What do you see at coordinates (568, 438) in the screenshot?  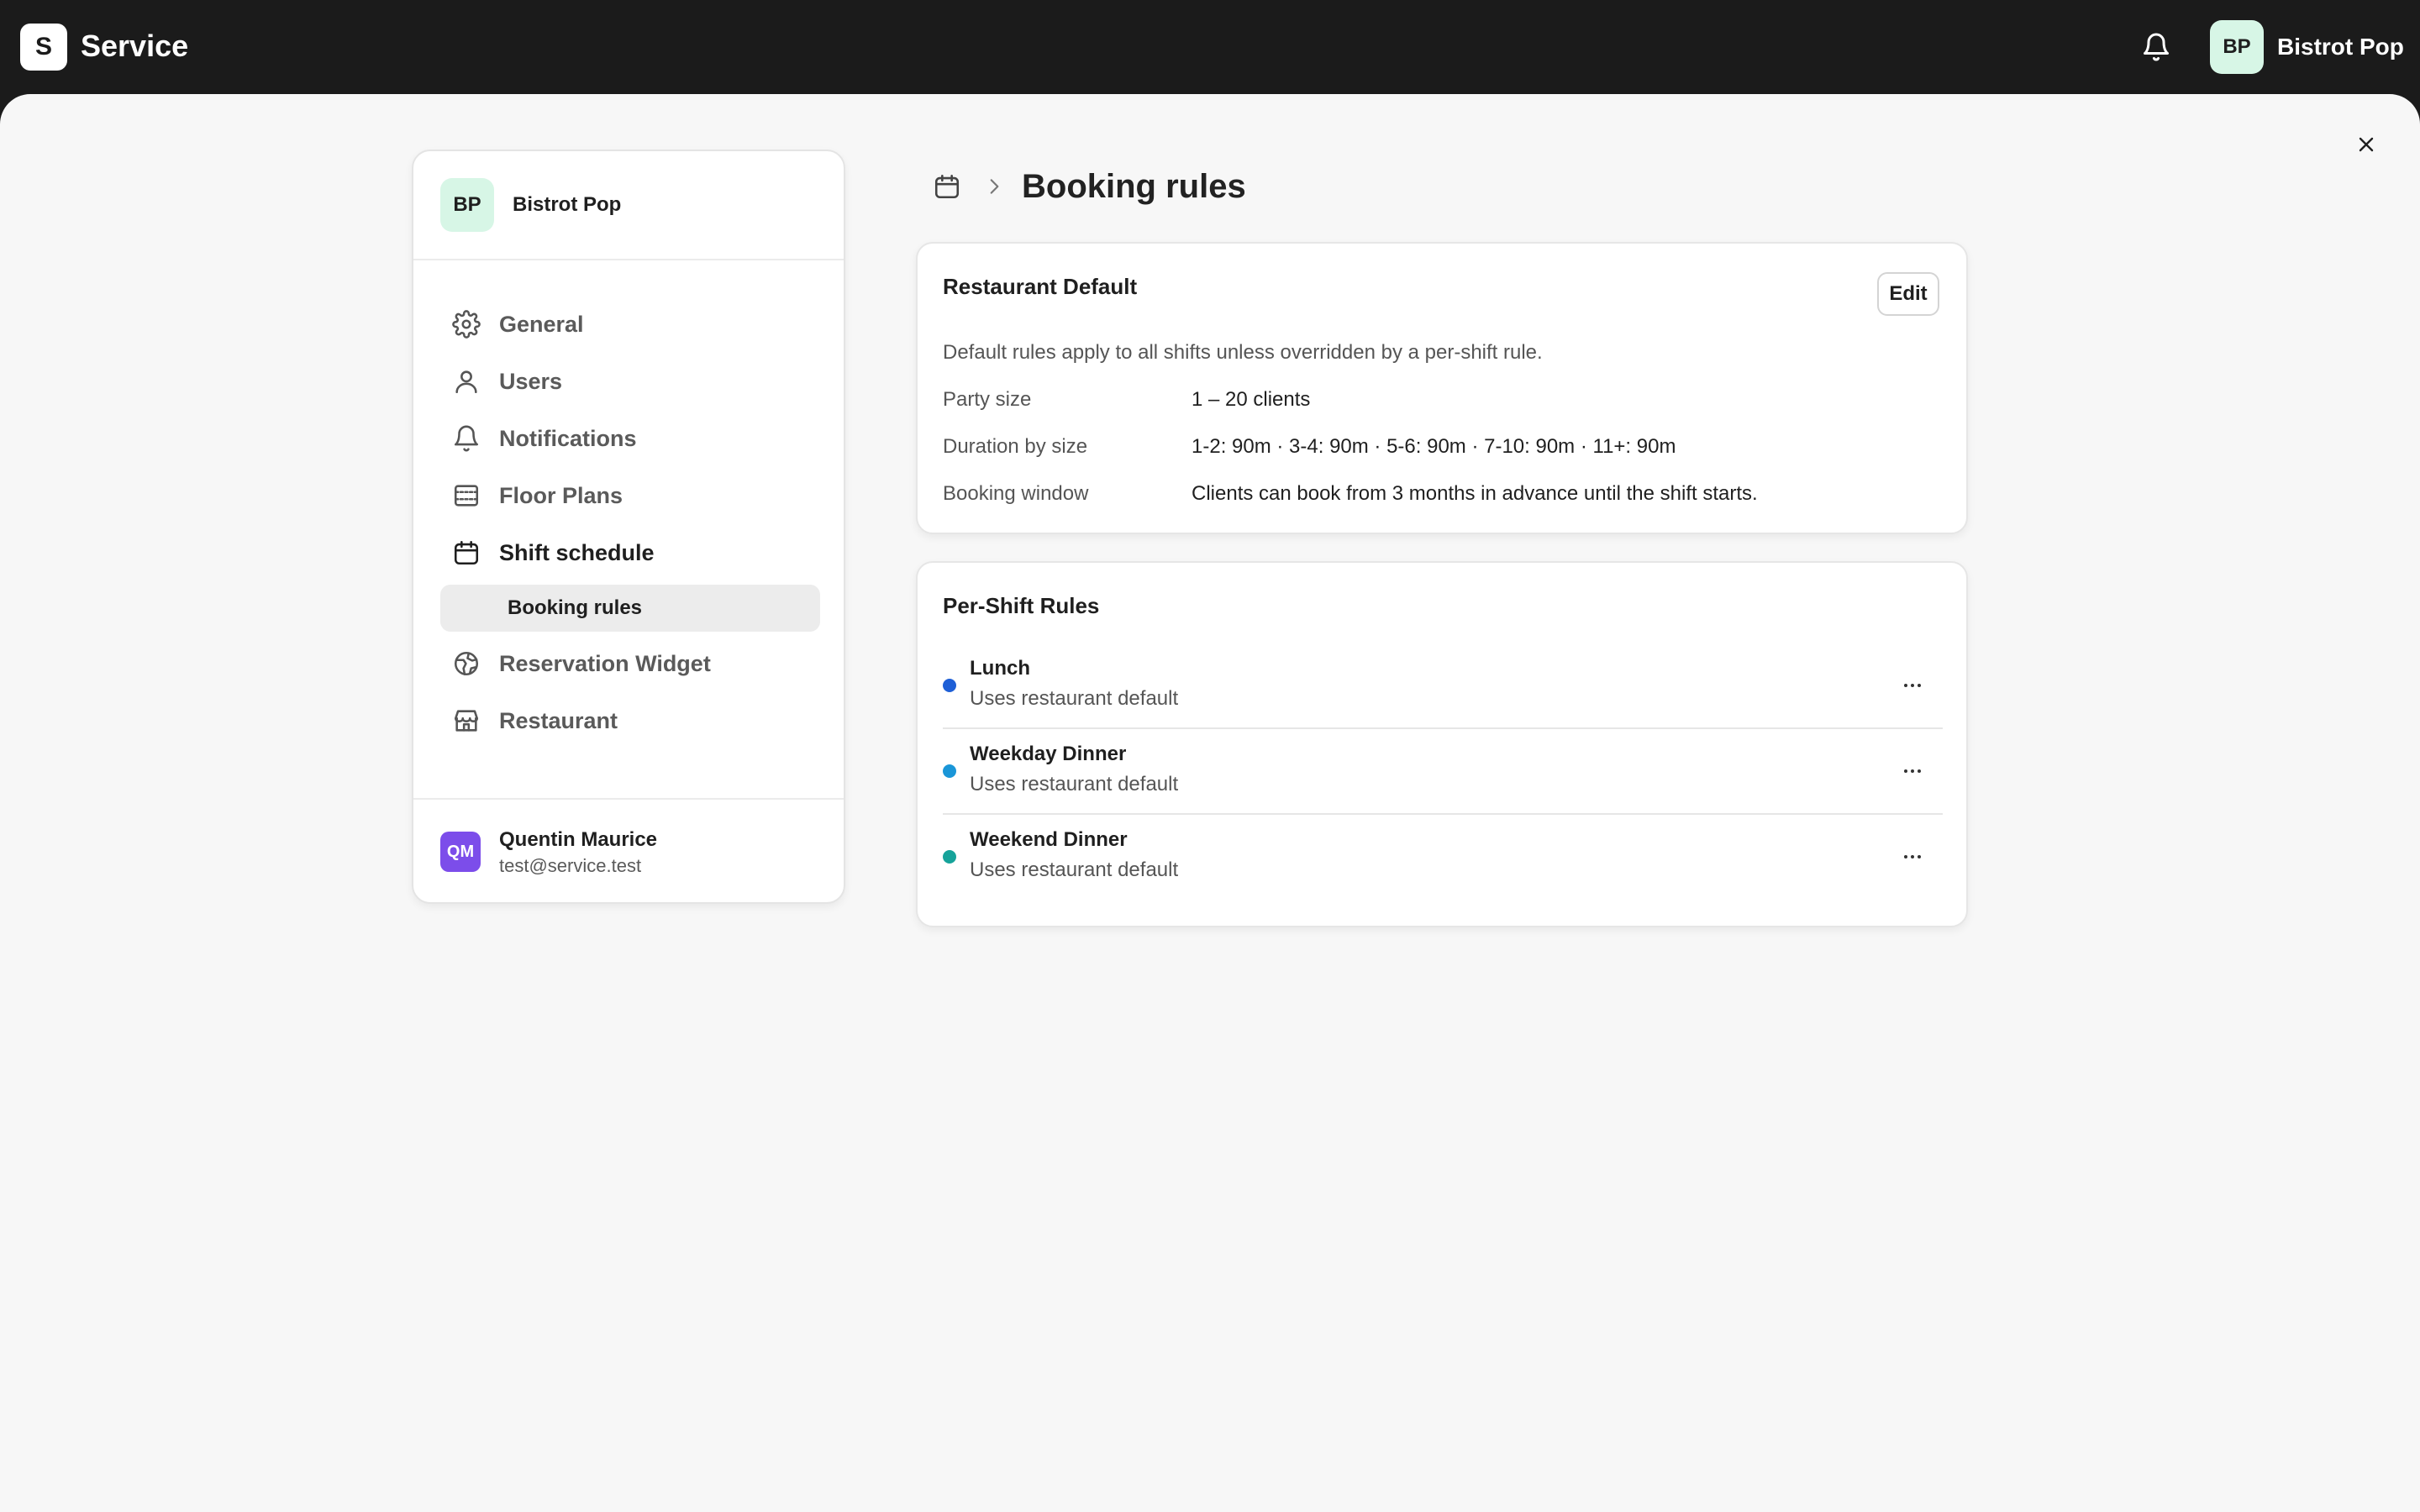 I see `sidebar-item-label: Notifications` at bounding box center [568, 438].